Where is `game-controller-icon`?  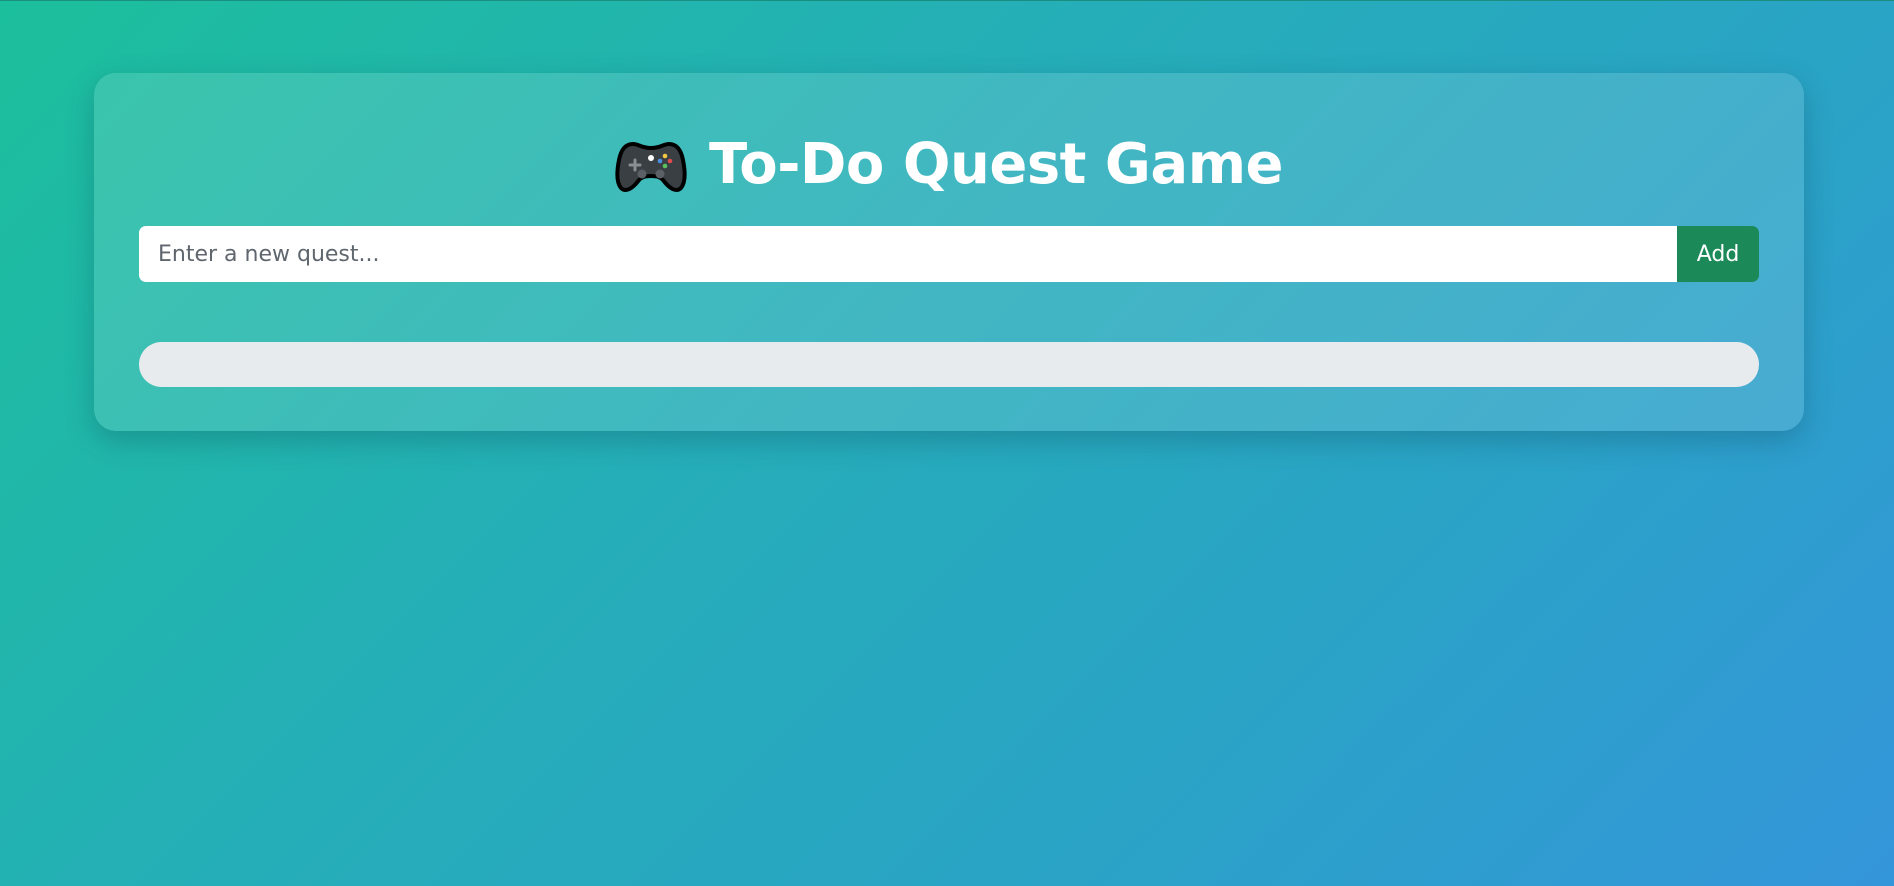
game-controller-icon is located at coordinates (651, 165).